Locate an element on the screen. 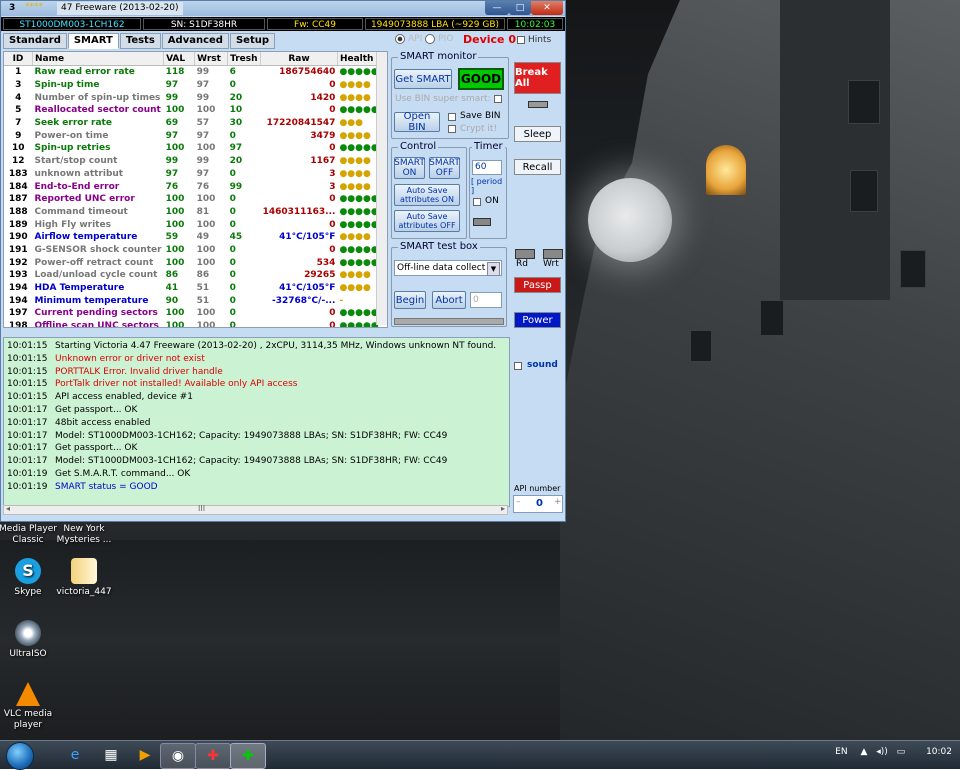 Image resolution: width=960 pixels, height=770 pixels. table-row: 10 Spin-up retries 100 100 97 0 ●●●●● is located at coordinates (192, 148).